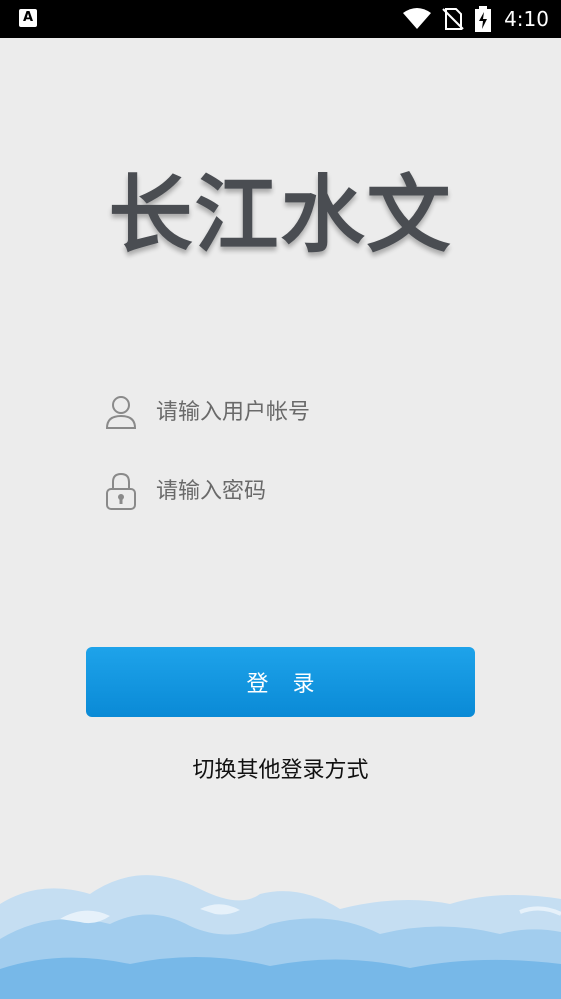  Describe the element at coordinates (483, 19) in the screenshot. I see `battery-charging-icon` at that location.